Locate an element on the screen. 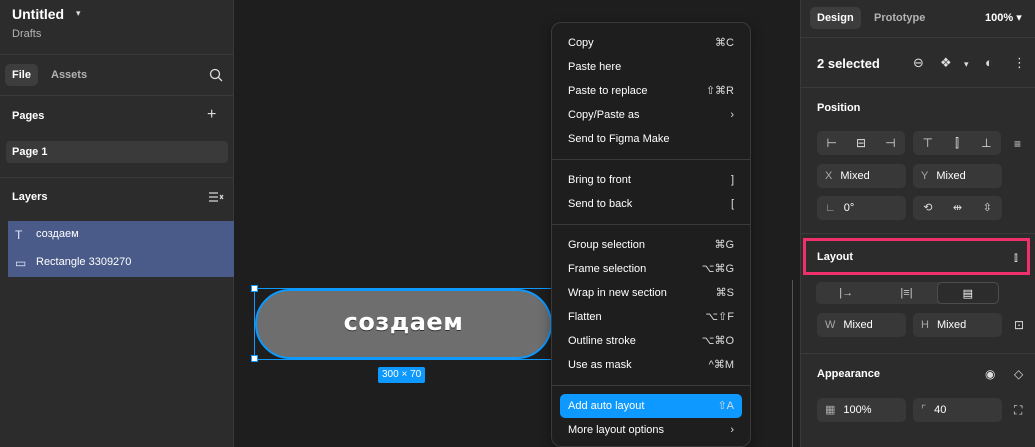  align-bottom-icon: ⊥ is located at coordinates (986, 143).